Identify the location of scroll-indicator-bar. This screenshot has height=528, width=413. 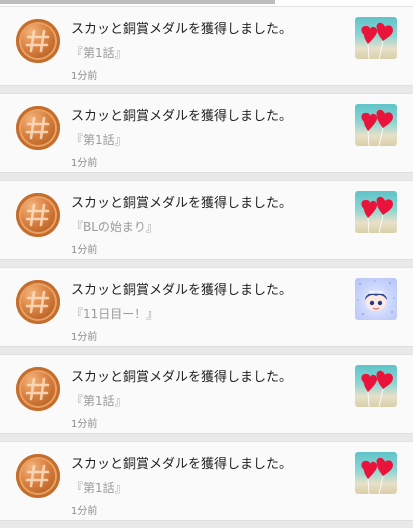
(137, 2).